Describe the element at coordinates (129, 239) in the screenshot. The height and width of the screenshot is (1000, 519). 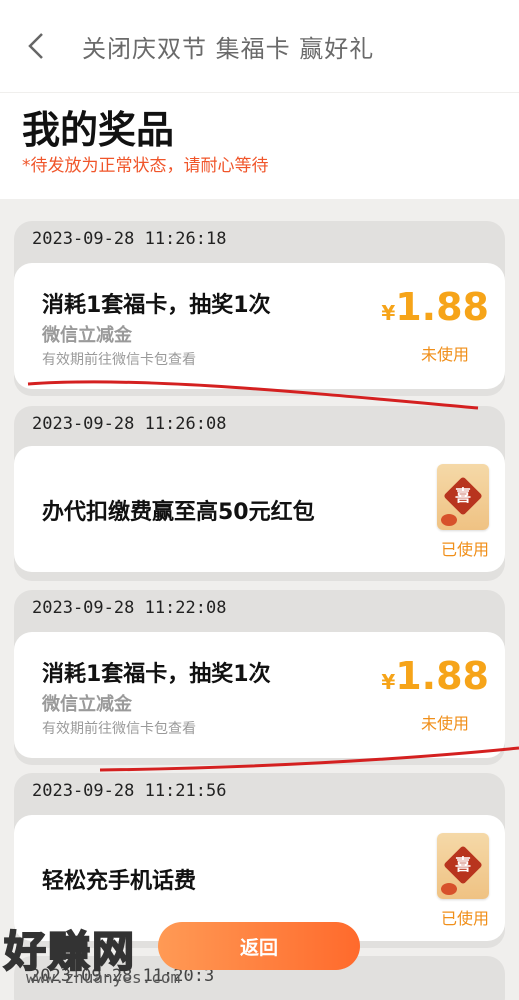
I see `prize-time: 2023-09-28 11:26:18` at that location.